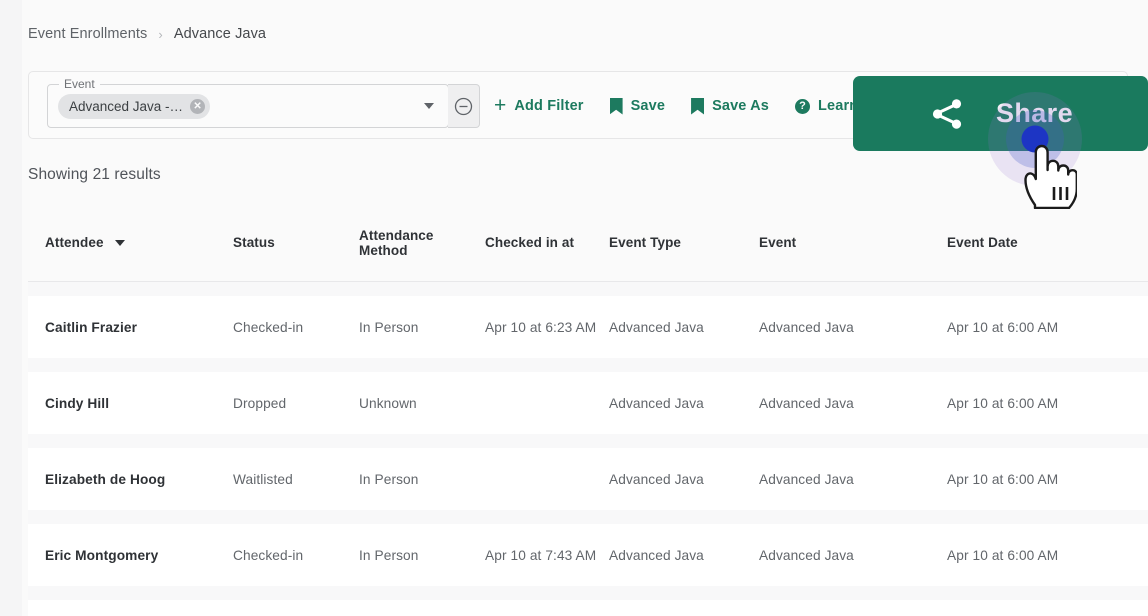 The width and height of the screenshot is (1148, 616). I want to click on cell-status: Dropped, so click(260, 403).